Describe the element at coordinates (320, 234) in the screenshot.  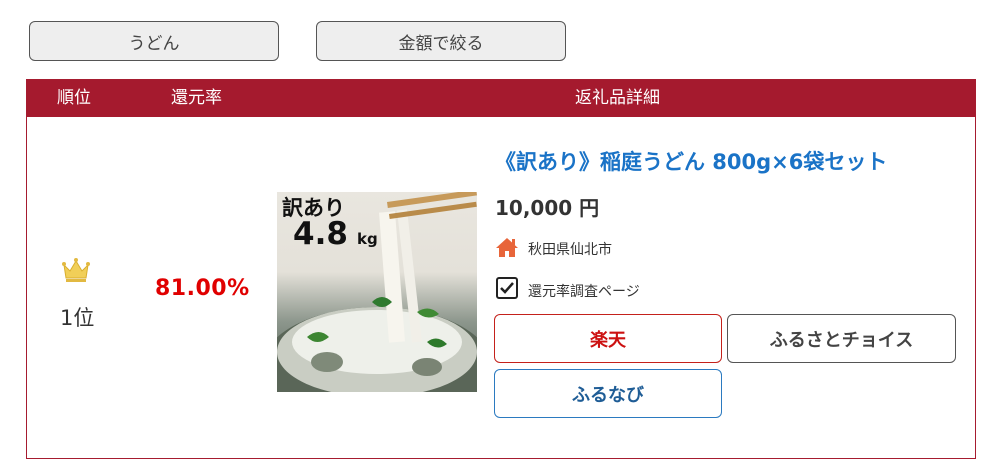
I see `image-label-weight: 4.8` at that location.